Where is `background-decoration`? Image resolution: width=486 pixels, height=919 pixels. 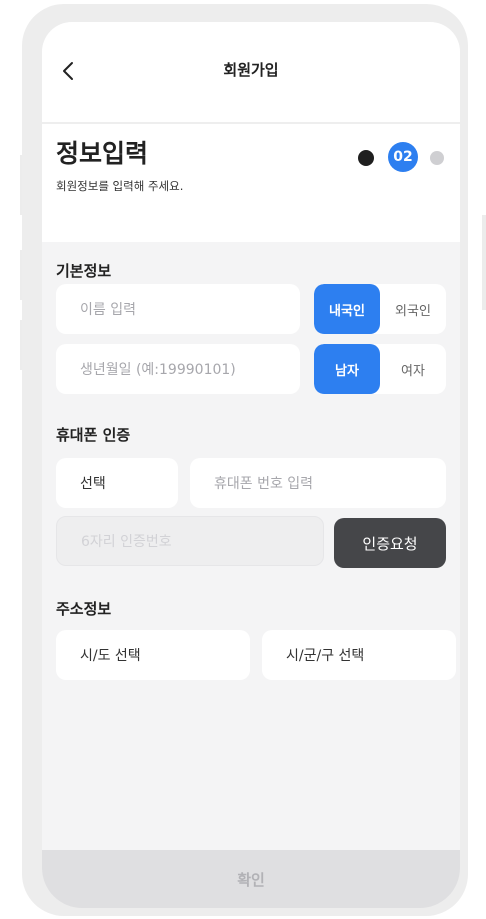
background-decoration is located at coordinates (484, 262).